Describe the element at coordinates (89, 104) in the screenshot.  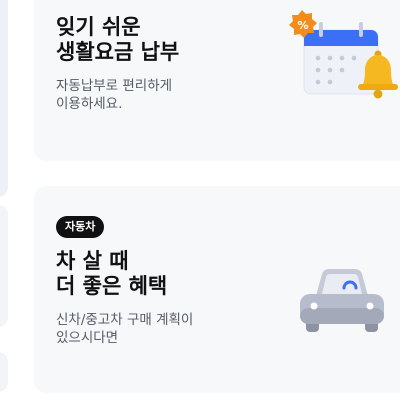
I see `card-description-line: 이용하세요.` at that location.